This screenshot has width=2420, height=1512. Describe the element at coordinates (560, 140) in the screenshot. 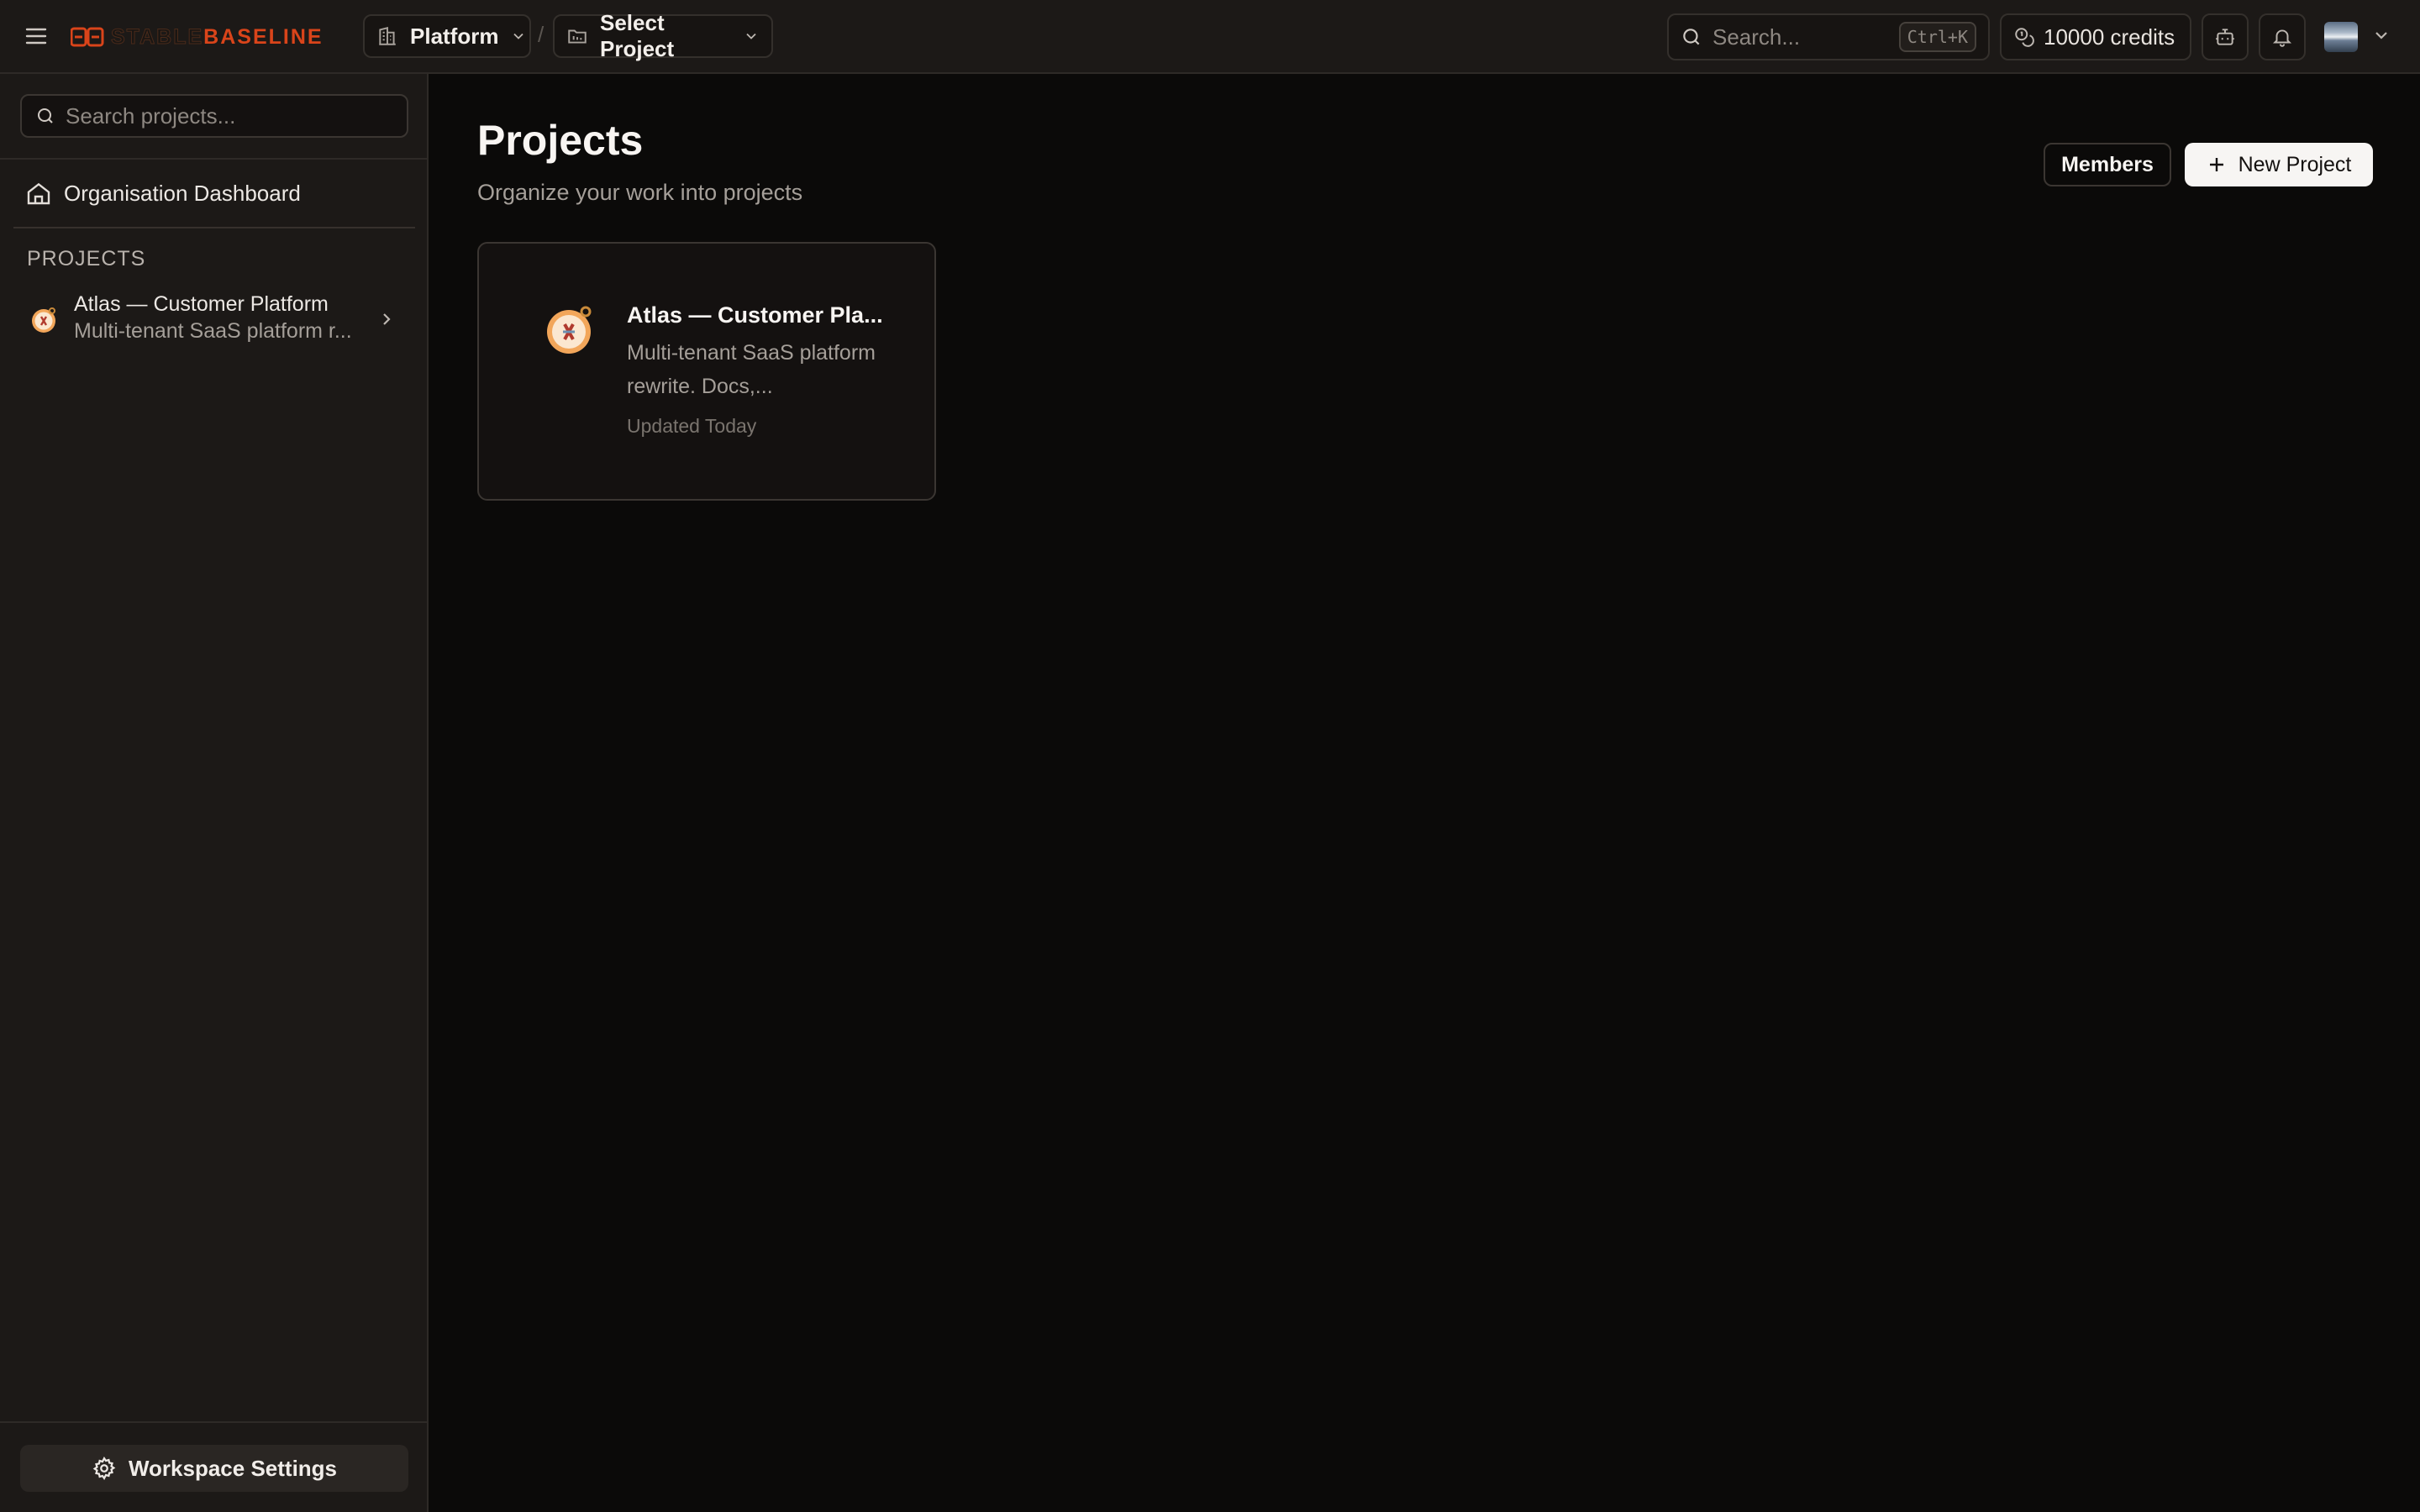

I see `page-title: Projects` at that location.